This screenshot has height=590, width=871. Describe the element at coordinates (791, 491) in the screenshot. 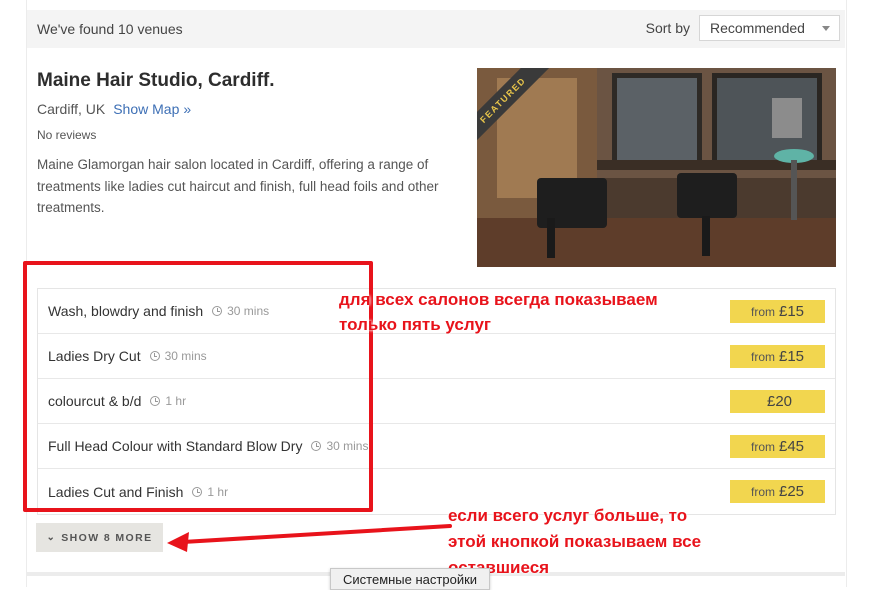

I see `price-amount: £25` at that location.